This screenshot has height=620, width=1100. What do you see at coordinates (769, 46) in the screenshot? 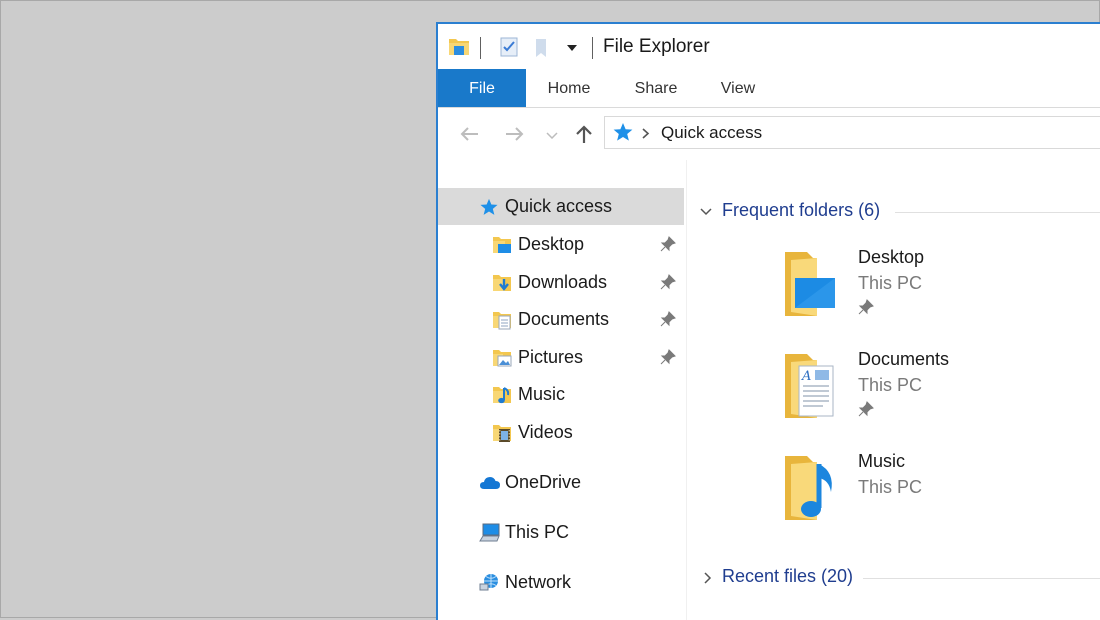
I see `title-bar: File Explorer` at bounding box center [769, 46].